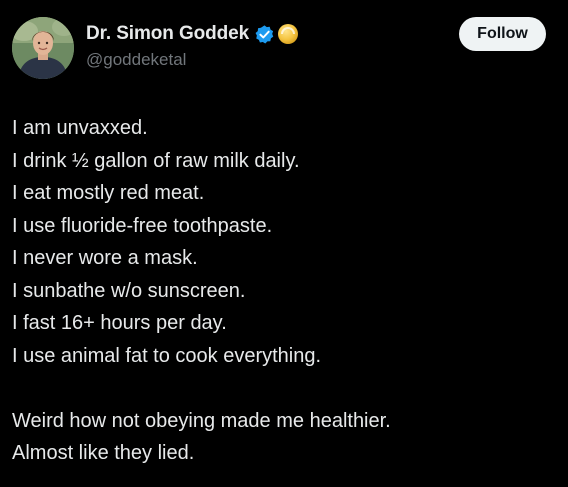 The image size is (568, 487). What do you see at coordinates (105, 258) in the screenshot?
I see `tweet-line: I never wore a mask.` at bounding box center [105, 258].